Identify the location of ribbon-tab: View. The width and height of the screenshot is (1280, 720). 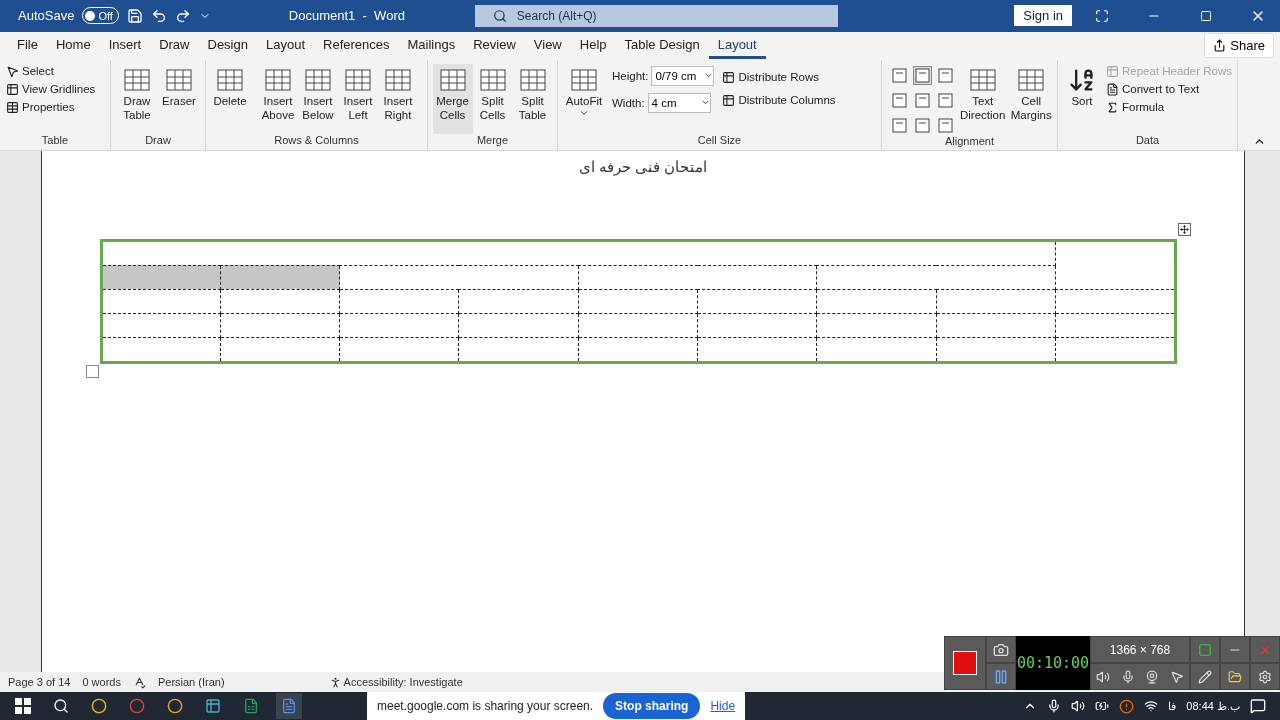
(547, 45).